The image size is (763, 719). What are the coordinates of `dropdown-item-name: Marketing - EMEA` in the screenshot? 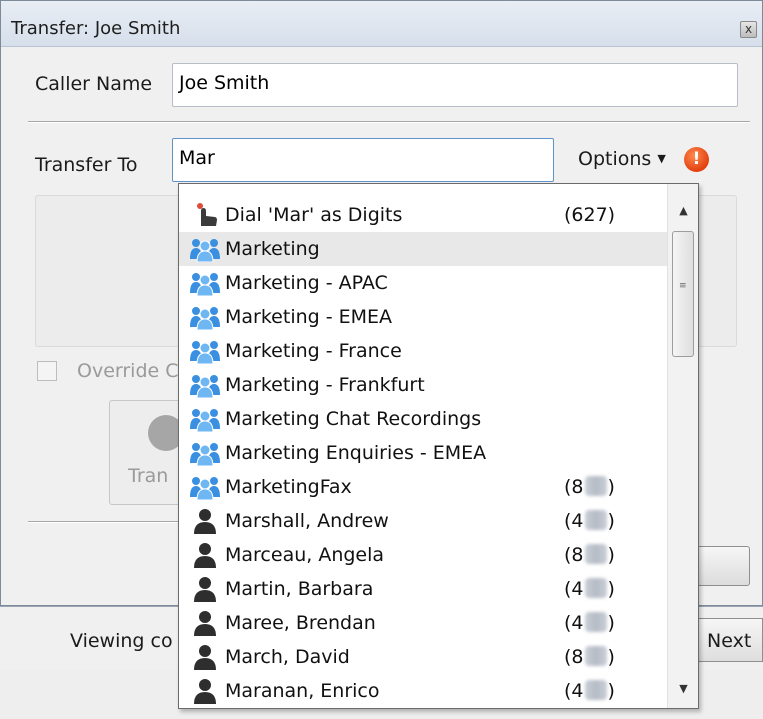 It's located at (309, 317).